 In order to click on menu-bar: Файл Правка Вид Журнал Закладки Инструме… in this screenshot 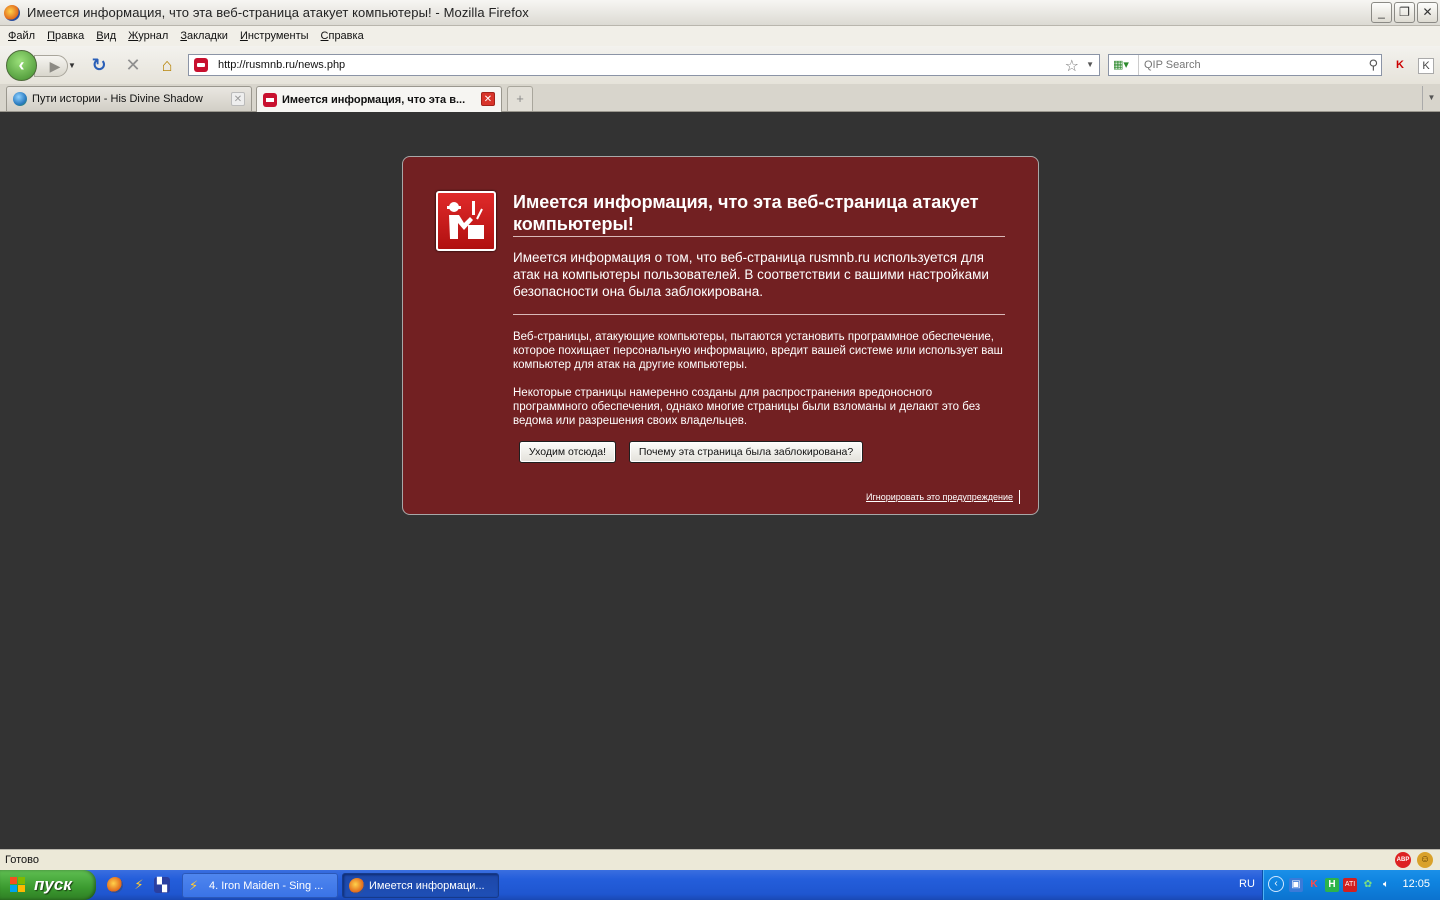, I will do `click(720, 36)`.